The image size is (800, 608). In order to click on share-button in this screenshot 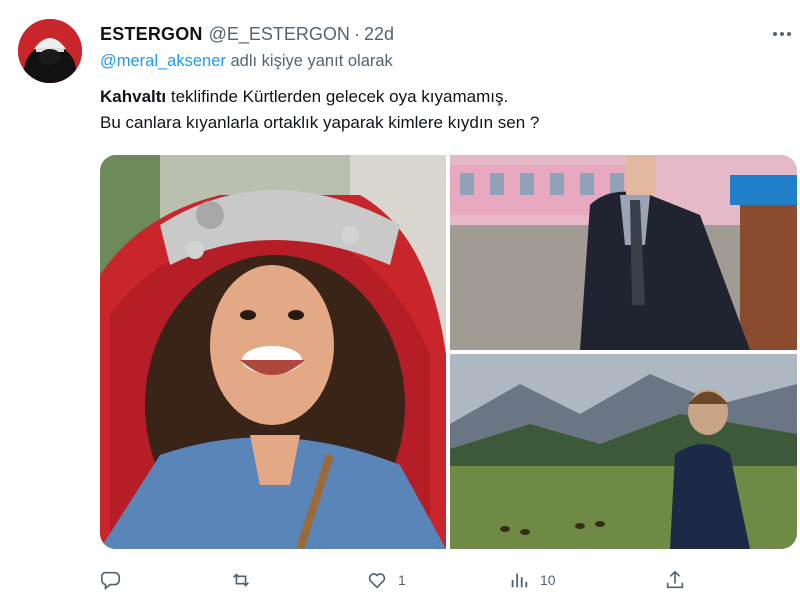, I will do `click(675, 580)`.